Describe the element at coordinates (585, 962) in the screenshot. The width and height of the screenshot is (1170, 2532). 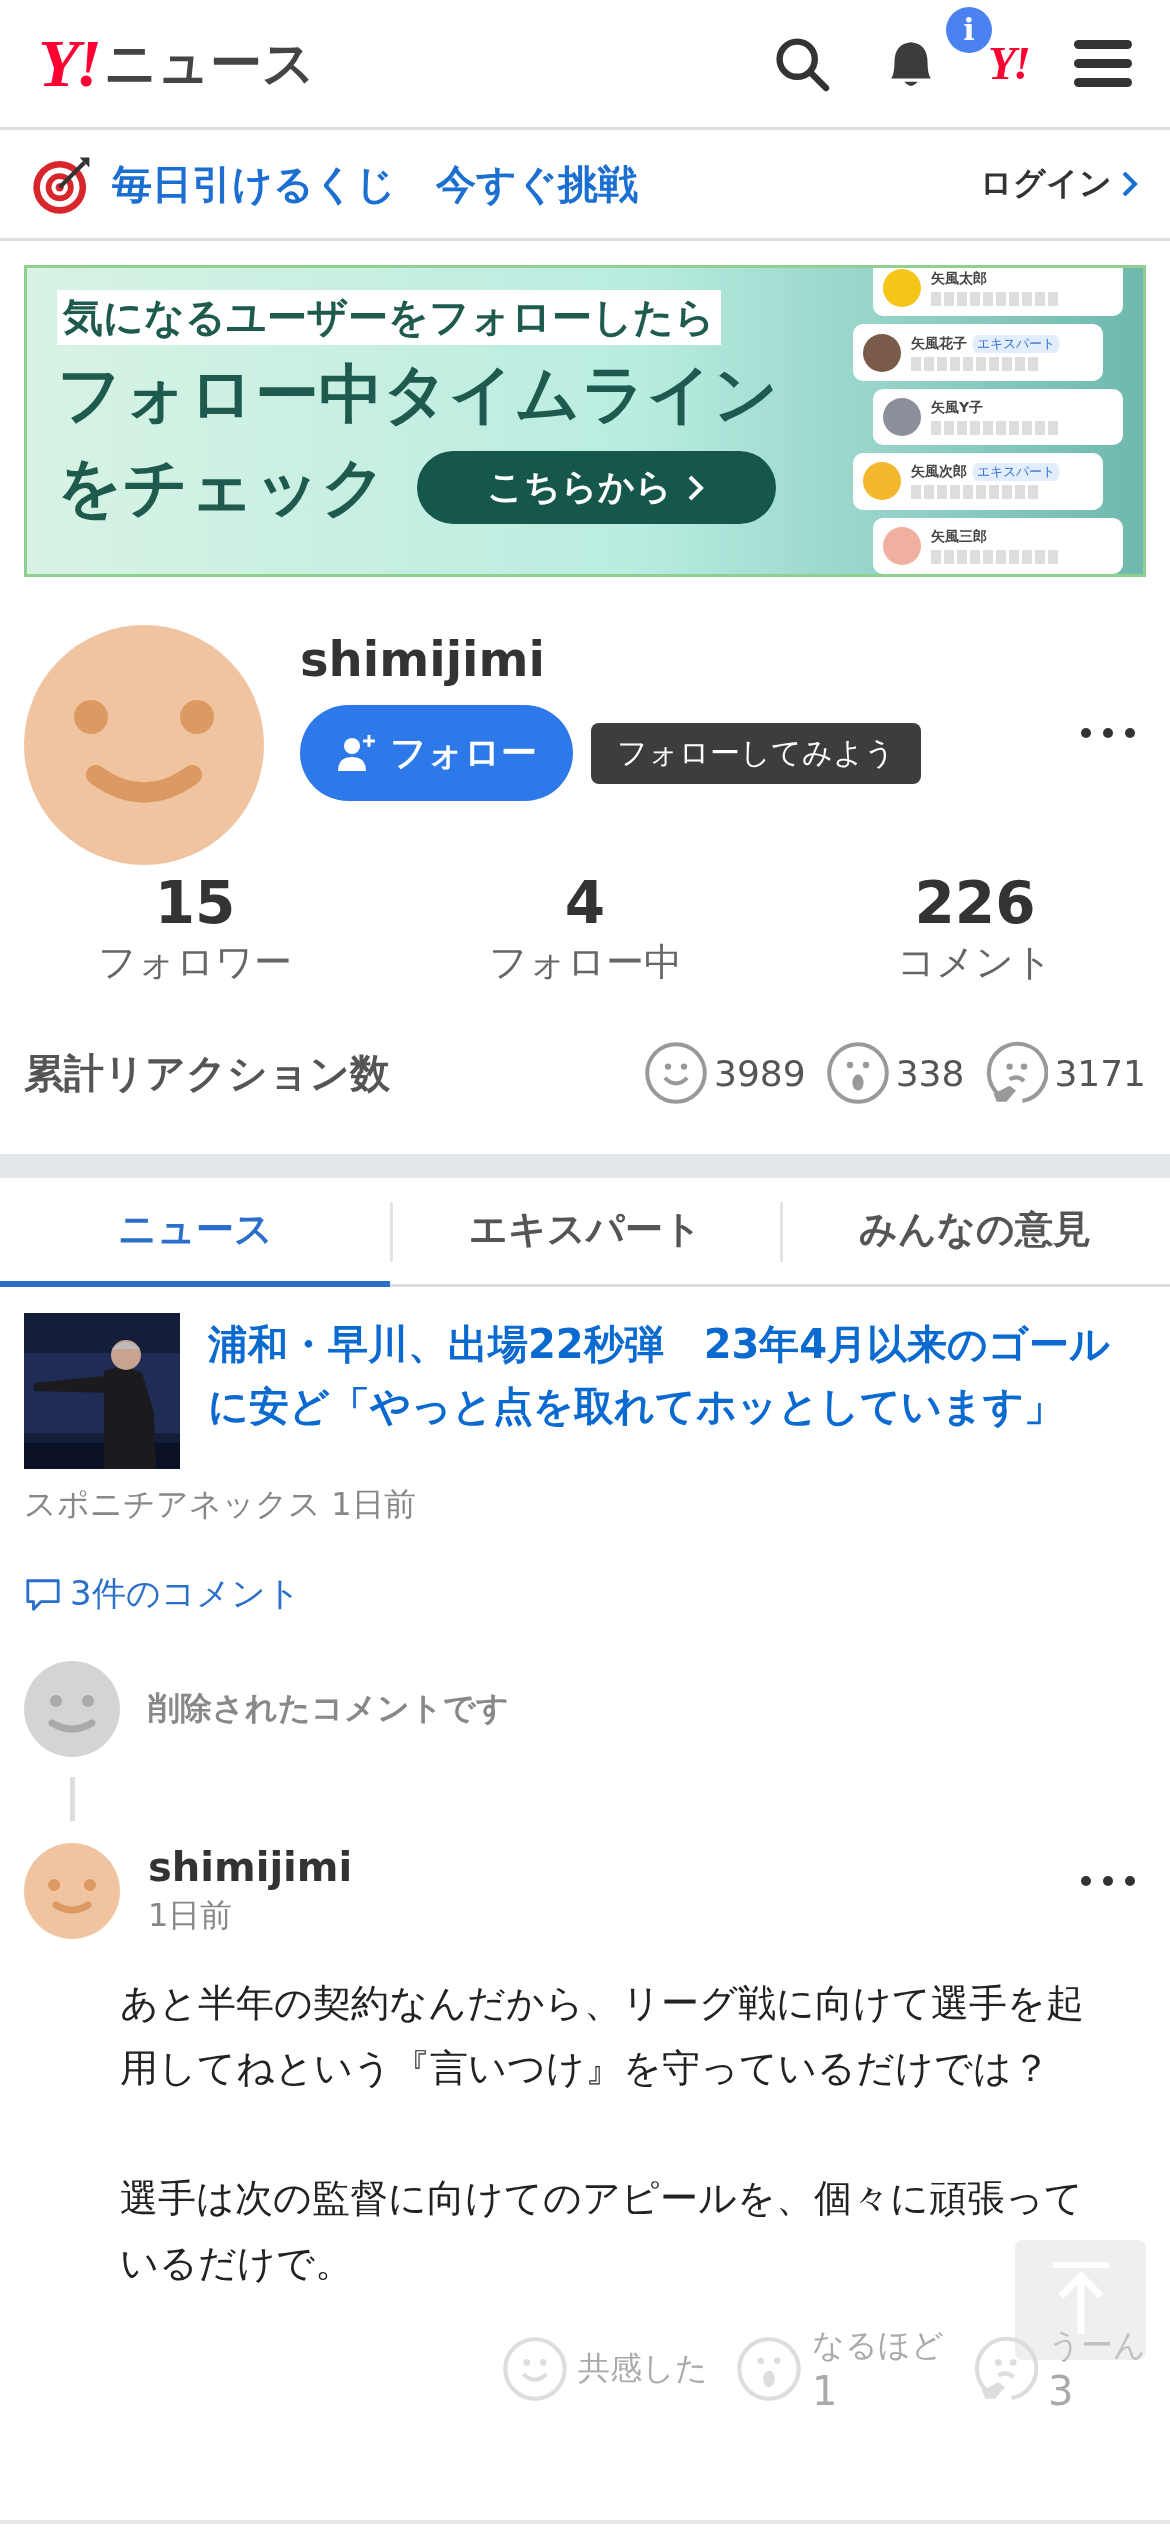
I see `stat-label: フォロー中` at that location.